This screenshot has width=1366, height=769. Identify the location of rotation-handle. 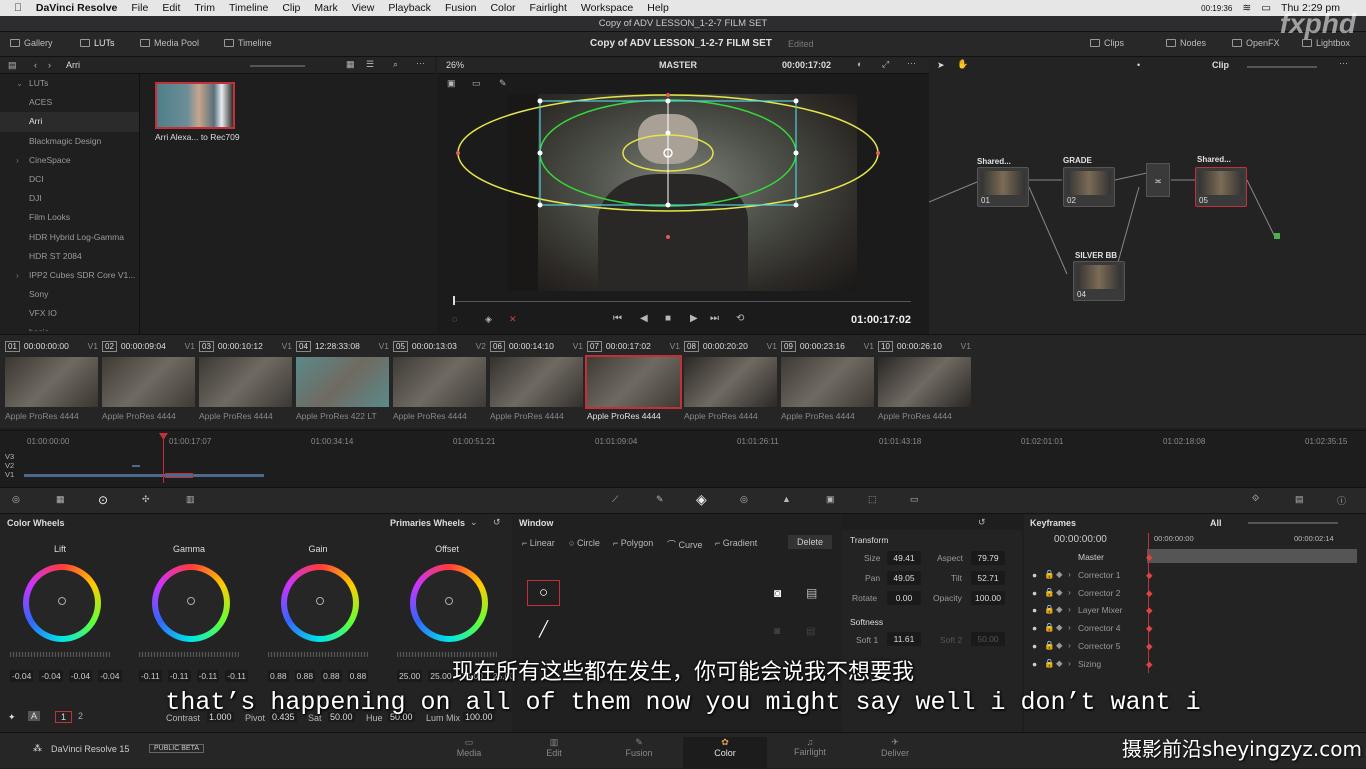
(668, 133).